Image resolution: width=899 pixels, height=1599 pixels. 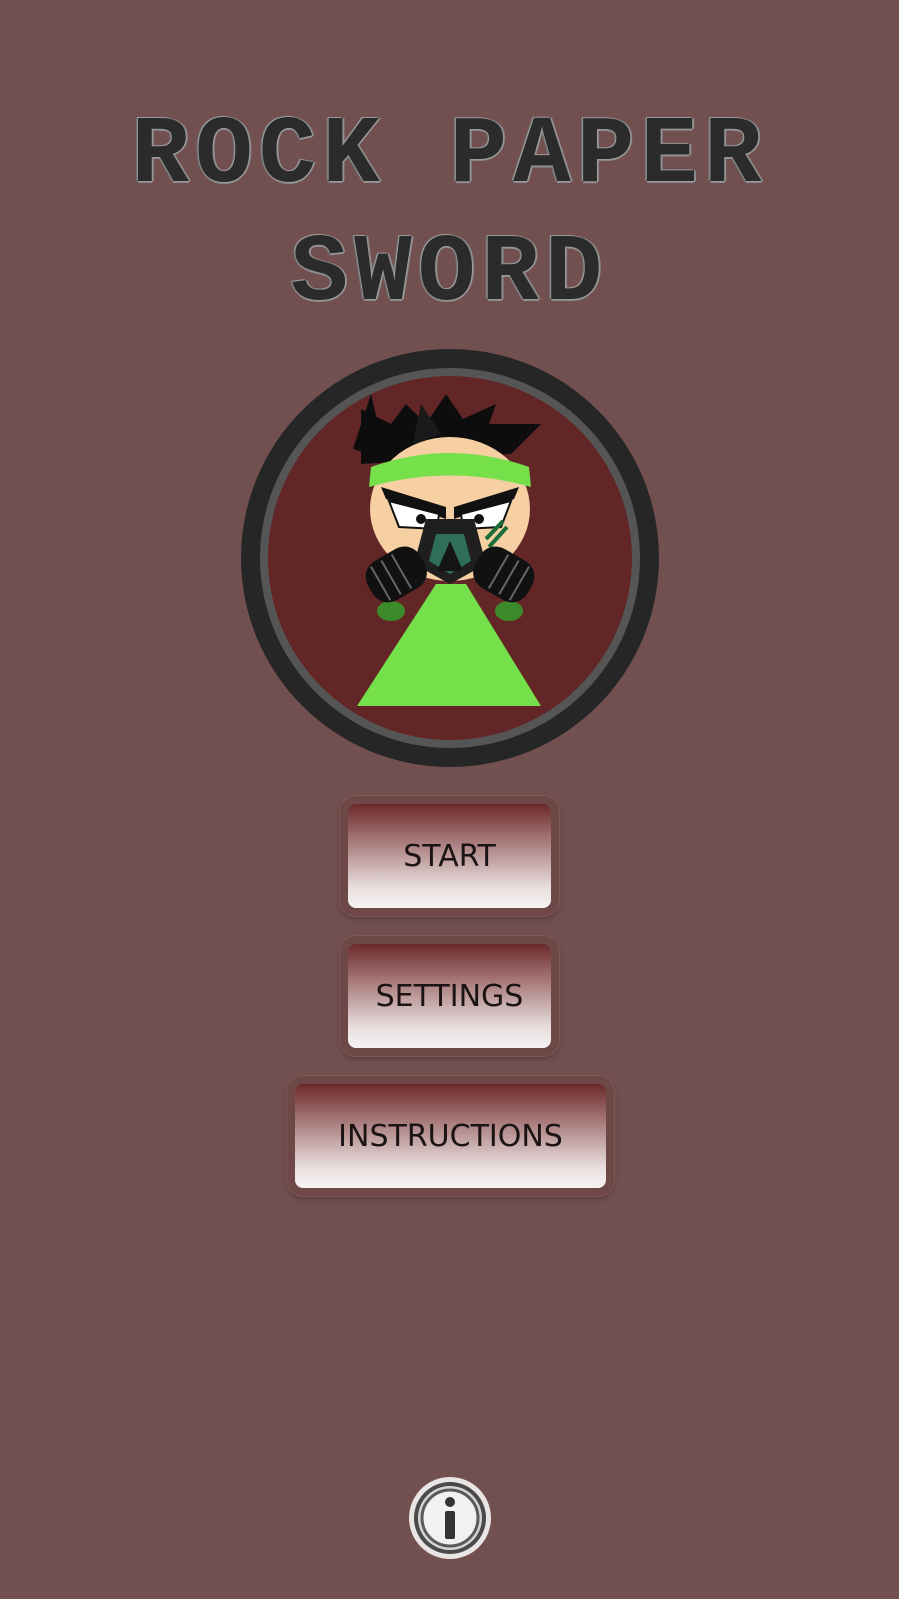 I want to click on info-icon, so click(x=450, y=1518).